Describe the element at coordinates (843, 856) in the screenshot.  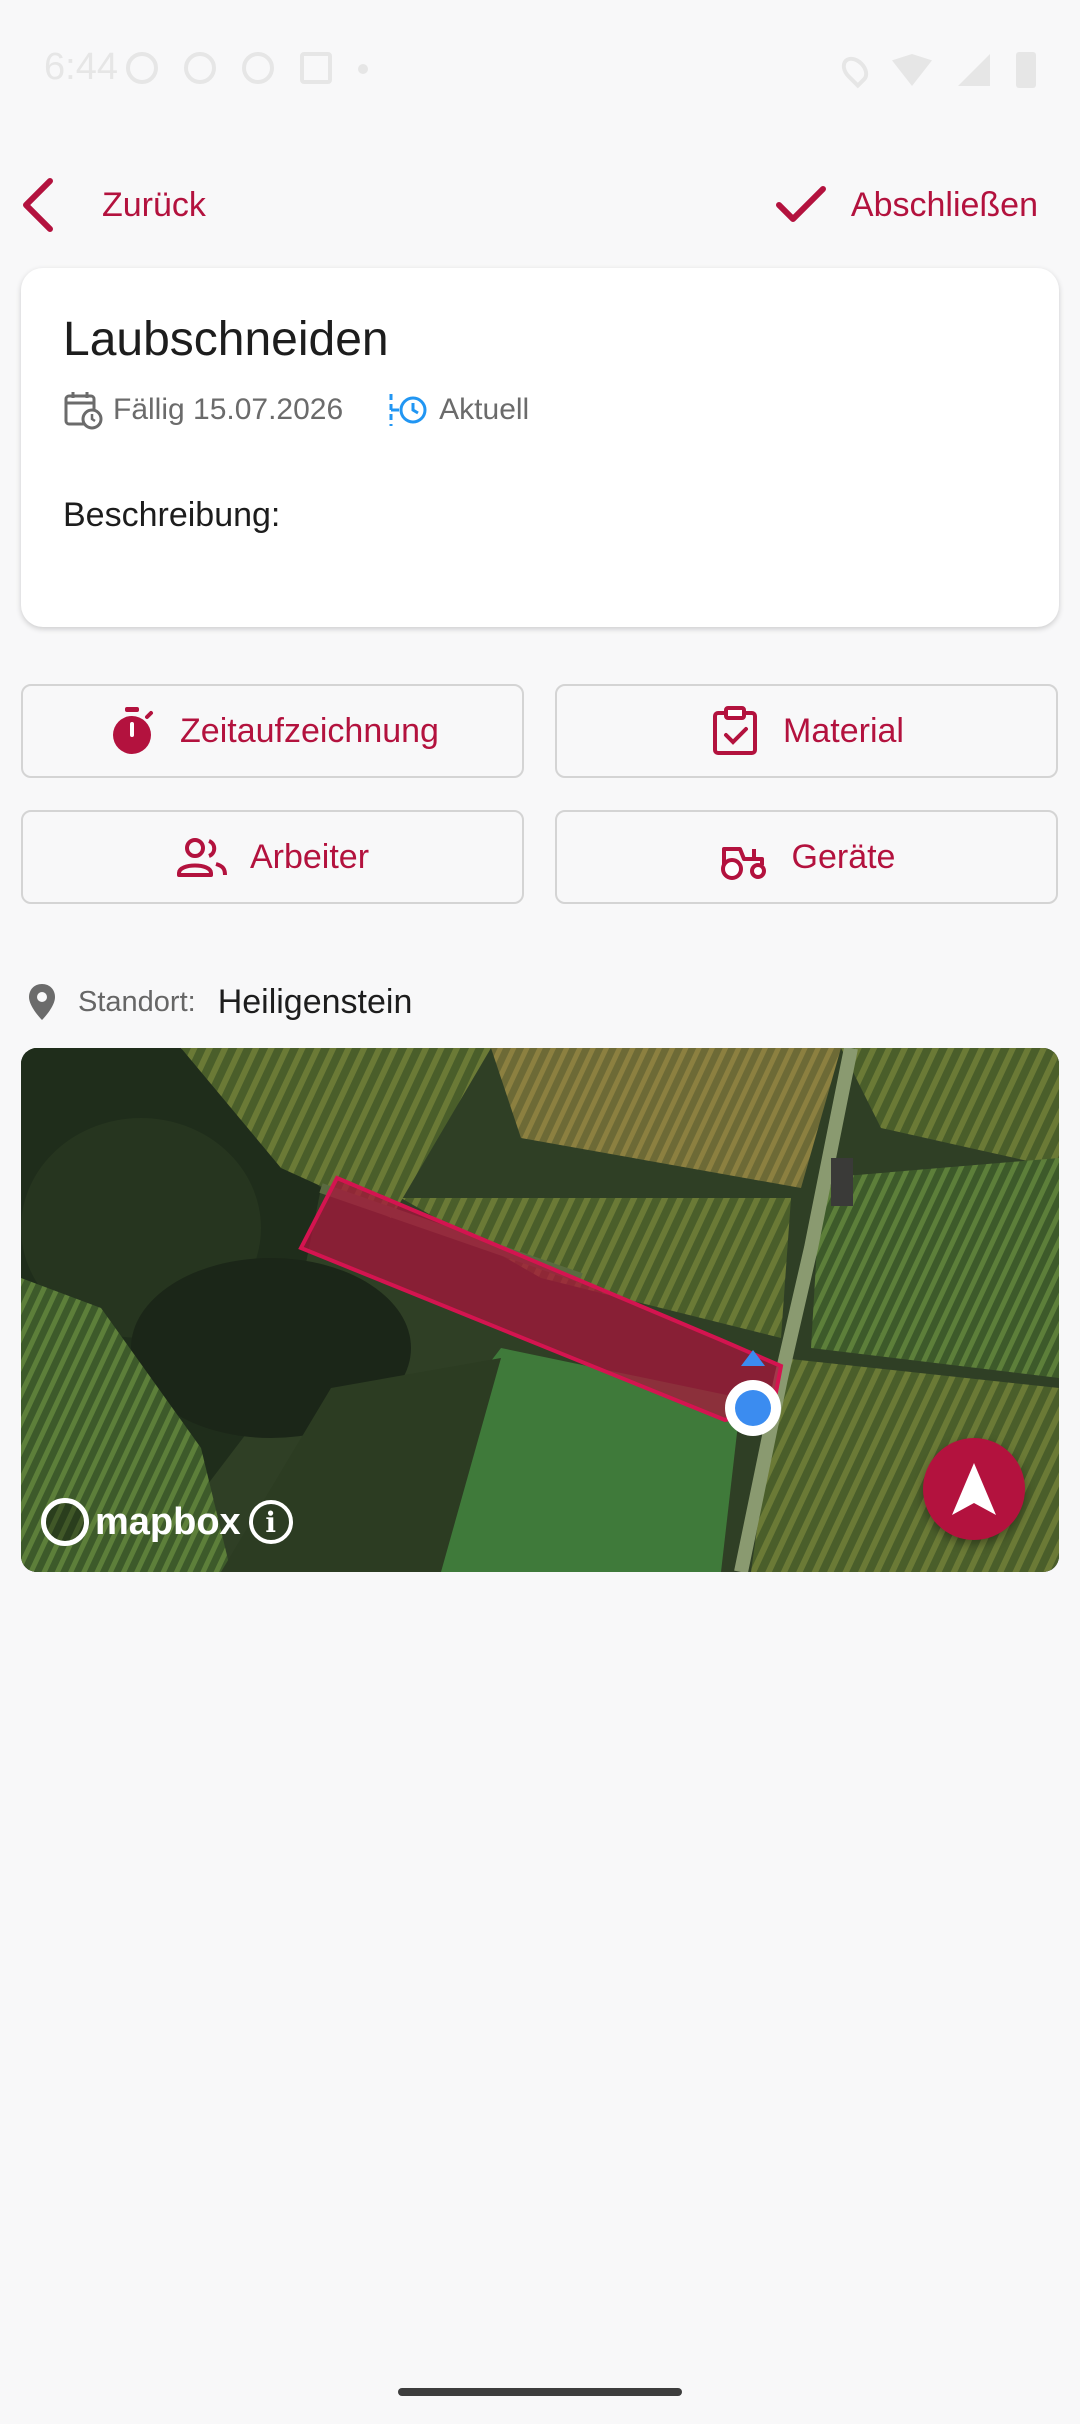
I see `equipment-label: Geräte` at that location.